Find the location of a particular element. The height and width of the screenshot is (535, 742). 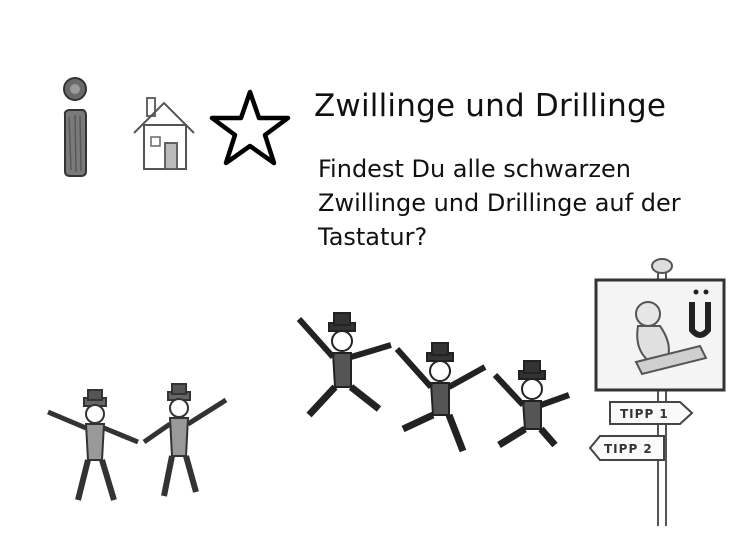

page-title: Zwillinge und Drillinge is located at coordinates (490, 106).